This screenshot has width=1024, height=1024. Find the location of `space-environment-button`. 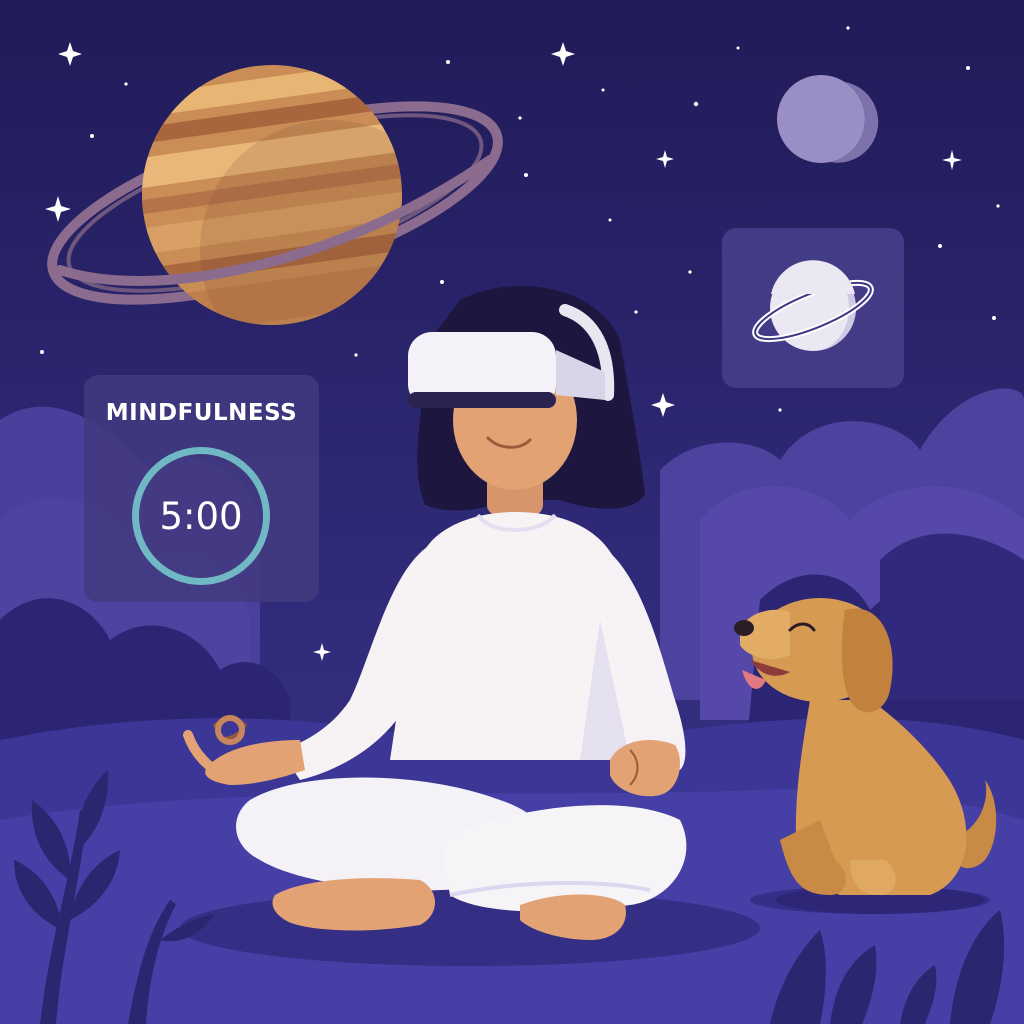

space-environment-button is located at coordinates (813, 308).